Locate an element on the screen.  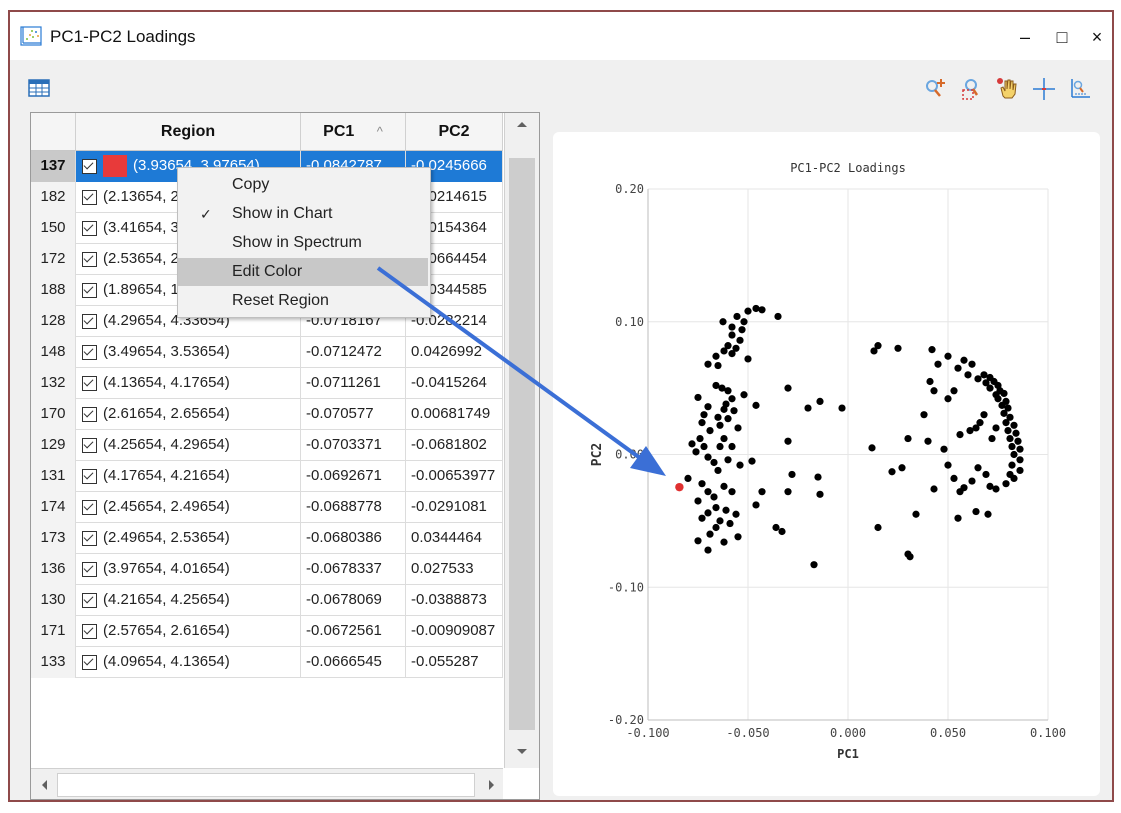
pc1-cell: -0.0712472 is located at coordinates (353, 352).